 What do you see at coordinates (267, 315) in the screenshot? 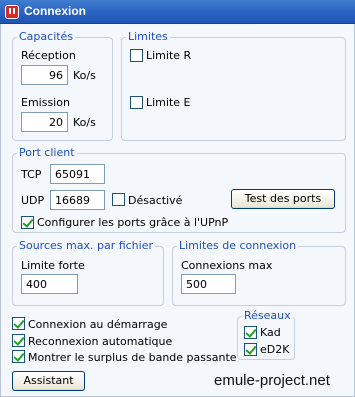
I see `networks-legend: Réseaux` at bounding box center [267, 315].